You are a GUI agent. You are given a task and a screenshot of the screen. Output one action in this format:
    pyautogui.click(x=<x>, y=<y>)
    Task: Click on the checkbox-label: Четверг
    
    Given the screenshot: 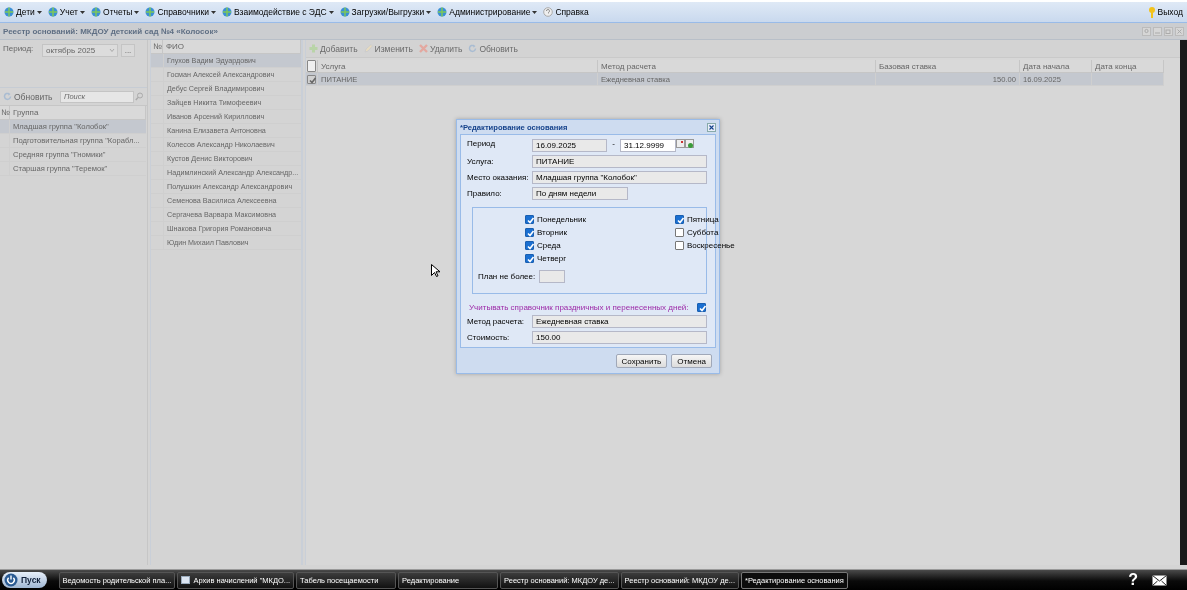 What is the action you would take?
    pyautogui.click(x=552, y=258)
    